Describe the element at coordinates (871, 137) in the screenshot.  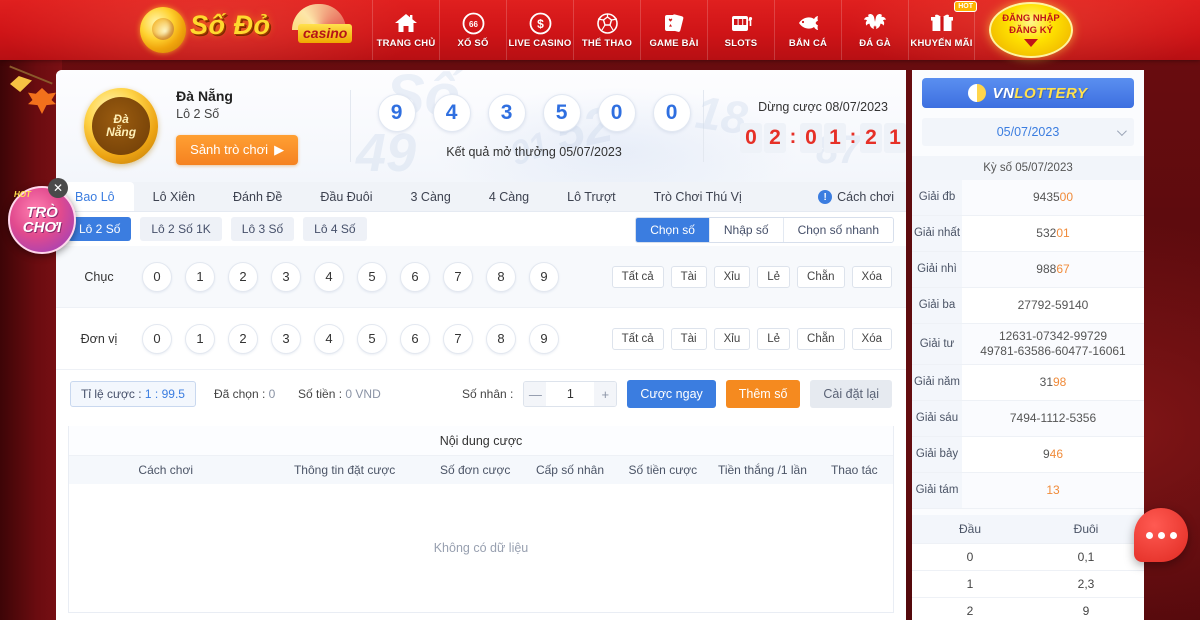
I see `timer-digit: 2` at that location.